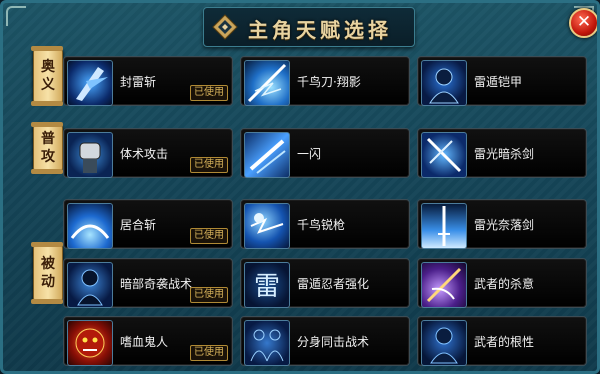  I want to click on window-title: 主角天赋选择, so click(320, 30).